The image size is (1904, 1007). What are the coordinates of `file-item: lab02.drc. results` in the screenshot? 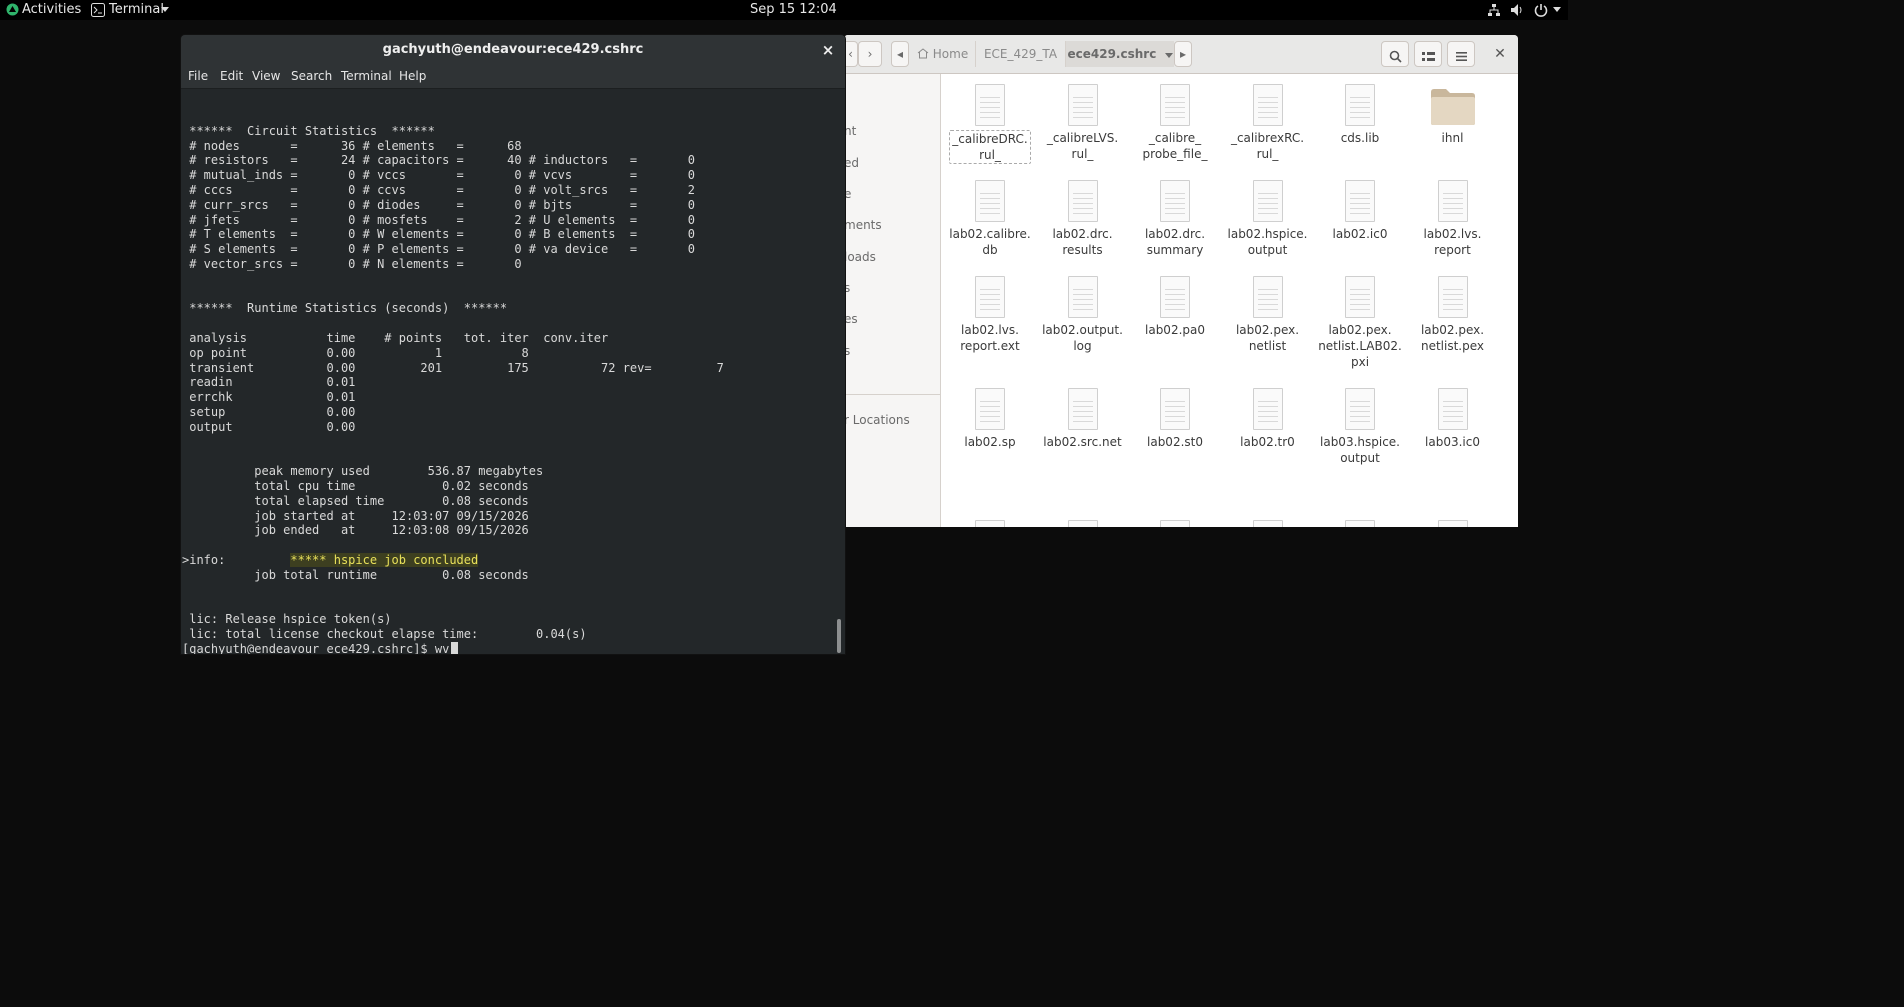 It's located at (1083, 219).